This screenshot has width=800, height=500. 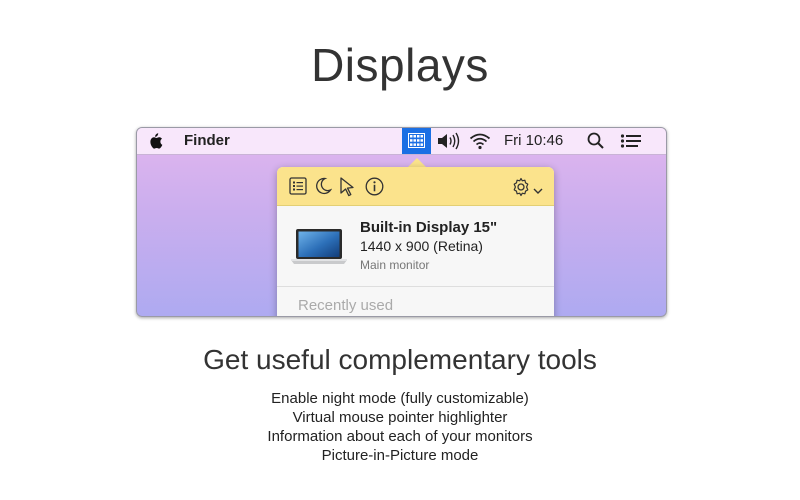 I want to click on menu-bar-clock: Fri 10:46, so click(x=533, y=140).